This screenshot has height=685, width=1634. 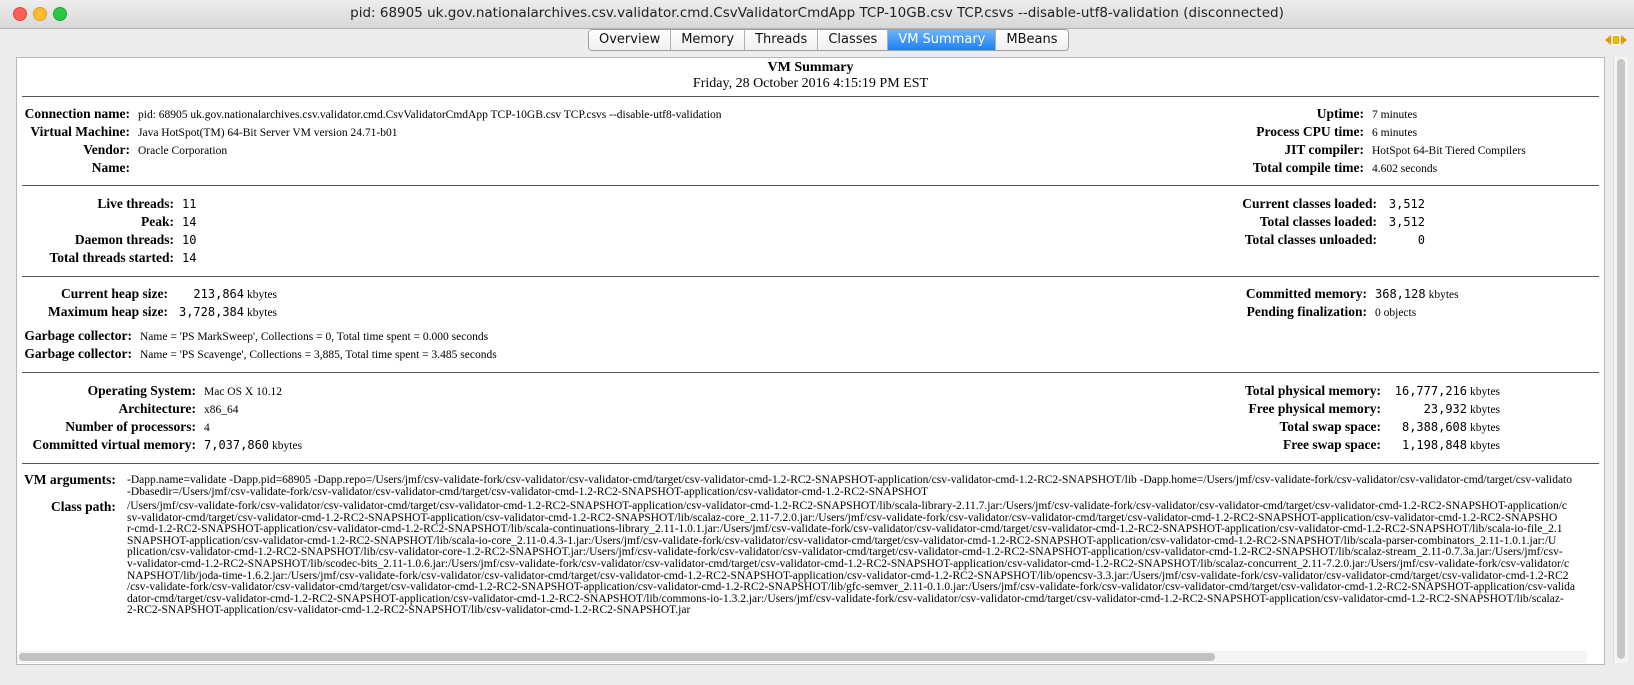 What do you see at coordinates (211, 312) in the screenshot?
I see `max-heap-value: 3,728,384` at bounding box center [211, 312].